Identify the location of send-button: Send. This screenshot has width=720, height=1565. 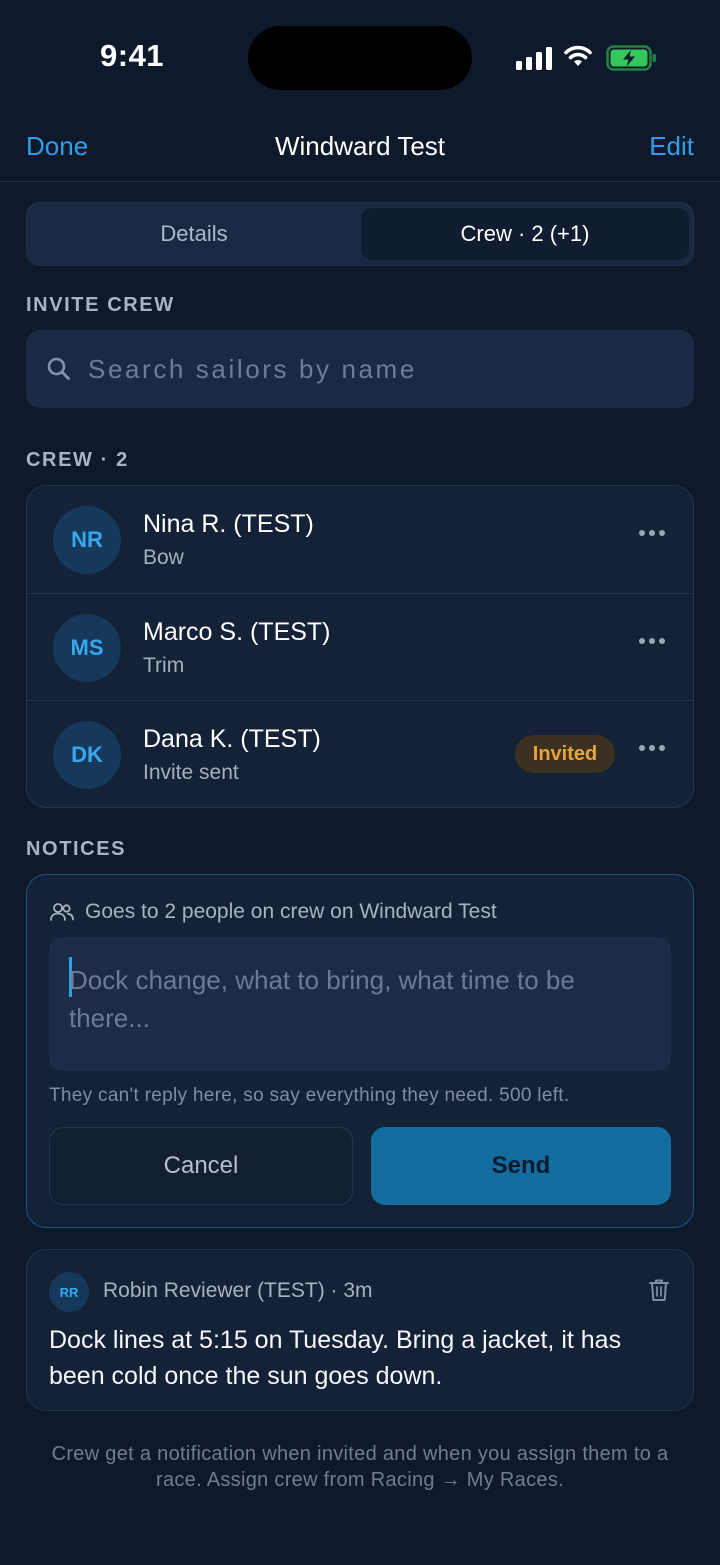
(521, 1166).